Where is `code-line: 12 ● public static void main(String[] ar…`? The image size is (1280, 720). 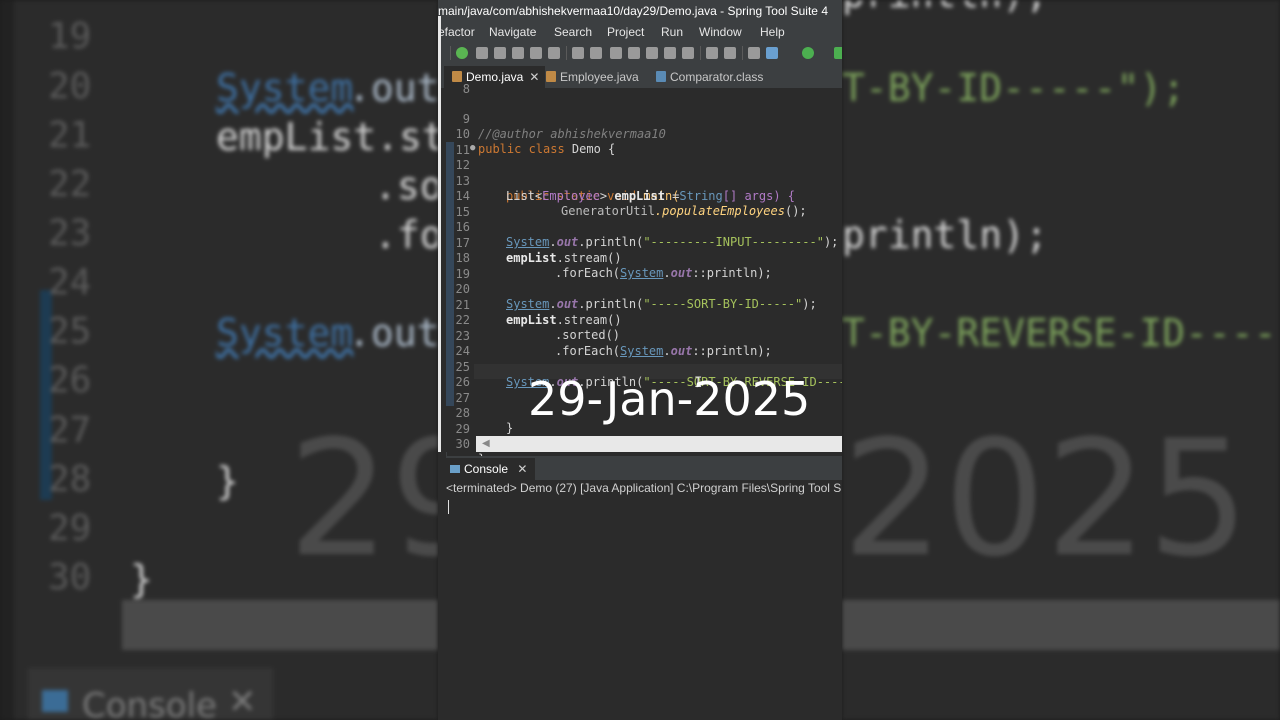 code-line: 12 ● public static void main(String[] ar… is located at coordinates (640, 172).